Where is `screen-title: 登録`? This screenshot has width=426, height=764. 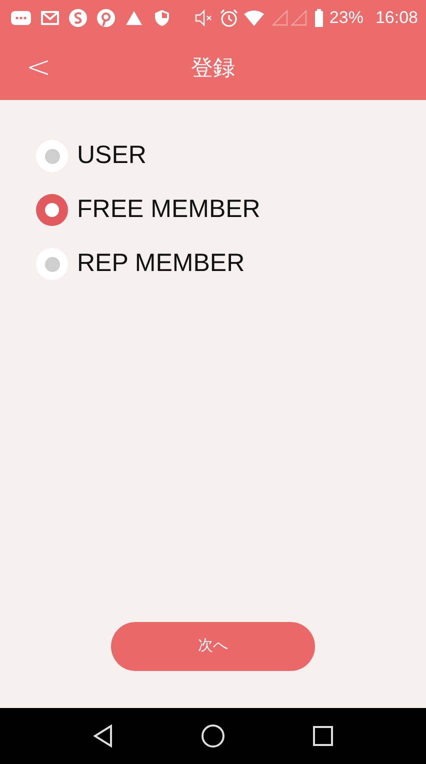 screen-title: 登録 is located at coordinates (213, 67).